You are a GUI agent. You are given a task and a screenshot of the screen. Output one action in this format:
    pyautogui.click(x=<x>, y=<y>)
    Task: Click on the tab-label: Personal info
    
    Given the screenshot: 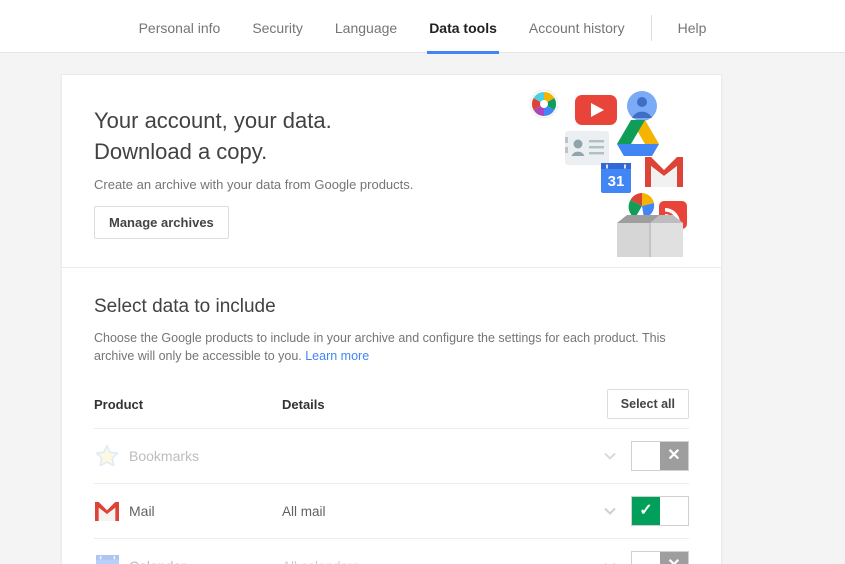 What is the action you would take?
    pyautogui.click(x=179, y=27)
    